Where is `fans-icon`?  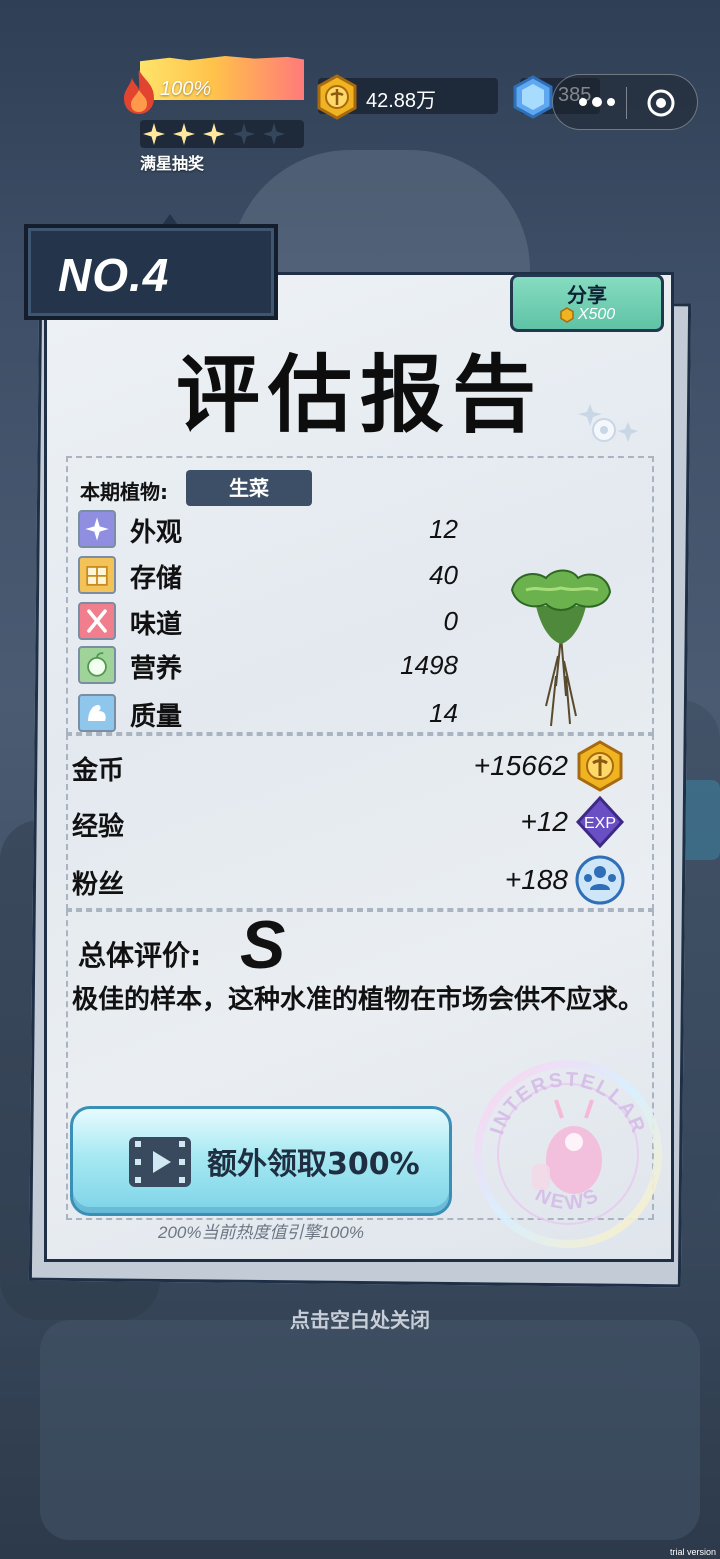
fans-icon is located at coordinates (600, 880).